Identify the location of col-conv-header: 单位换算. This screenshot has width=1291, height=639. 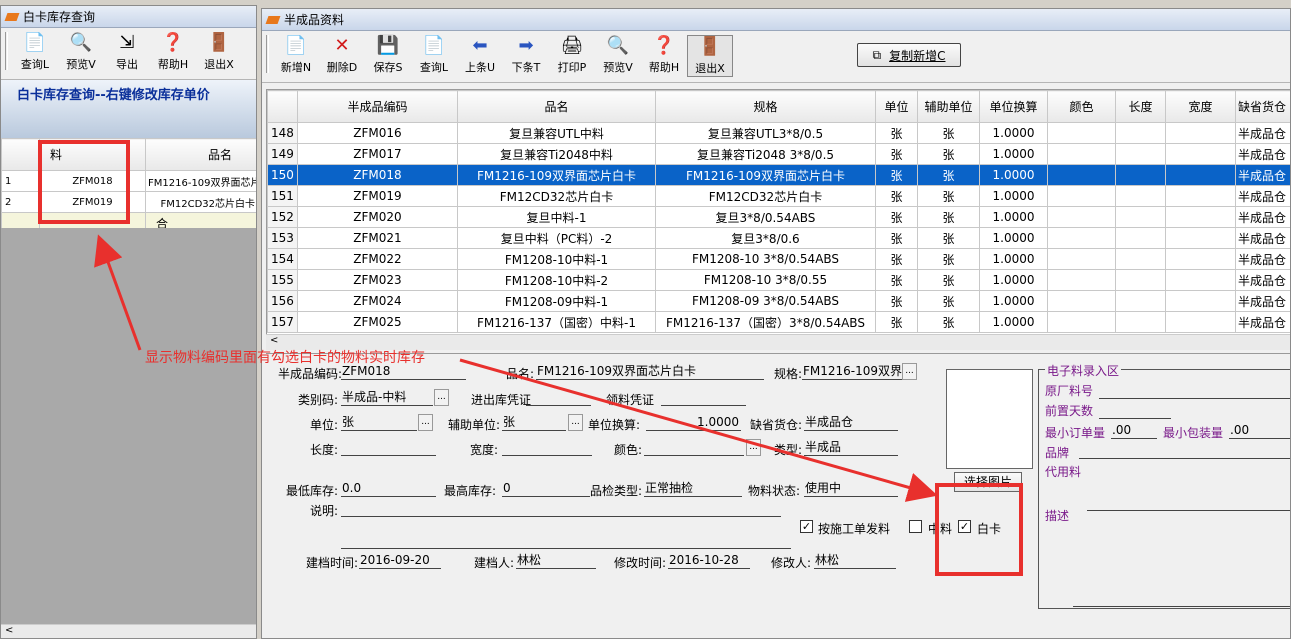
(1013, 106).